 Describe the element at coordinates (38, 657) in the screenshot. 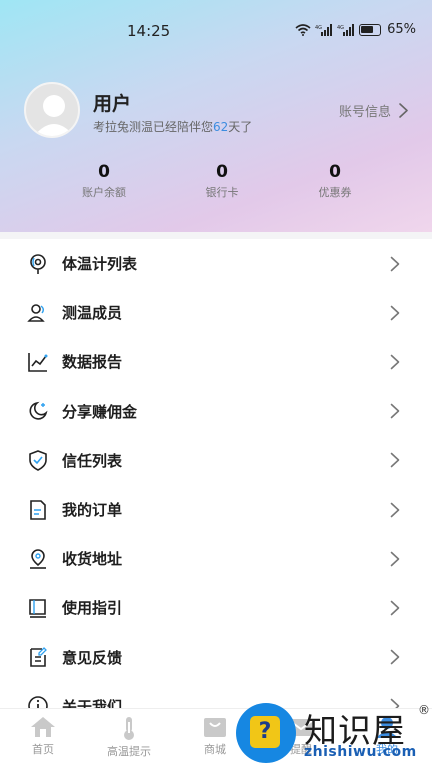

I see `feedback-icon` at that location.